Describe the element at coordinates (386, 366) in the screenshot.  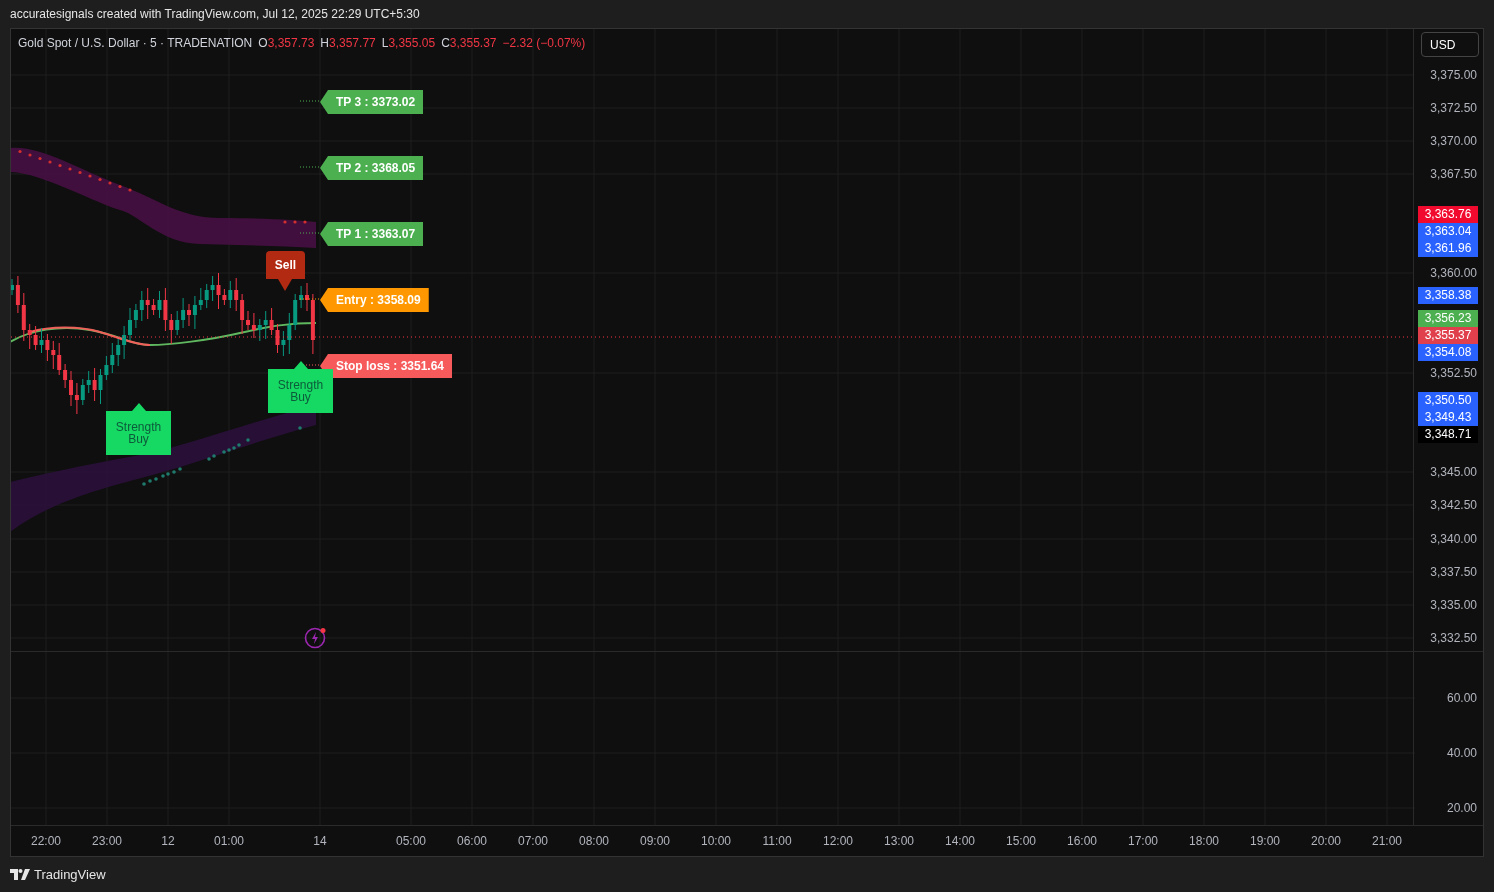
I see `signal-label: Stop loss : 3351.64` at that location.